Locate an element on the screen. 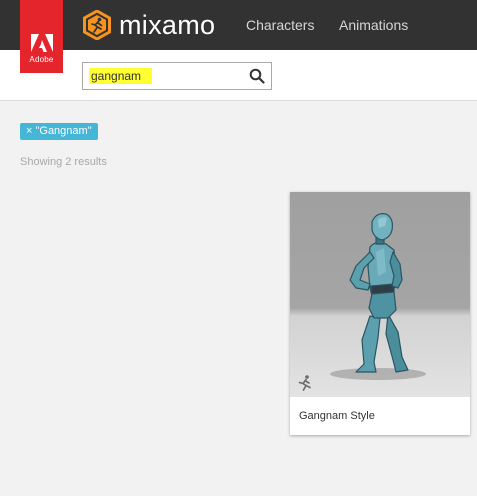  character-figure is located at coordinates (378, 296).